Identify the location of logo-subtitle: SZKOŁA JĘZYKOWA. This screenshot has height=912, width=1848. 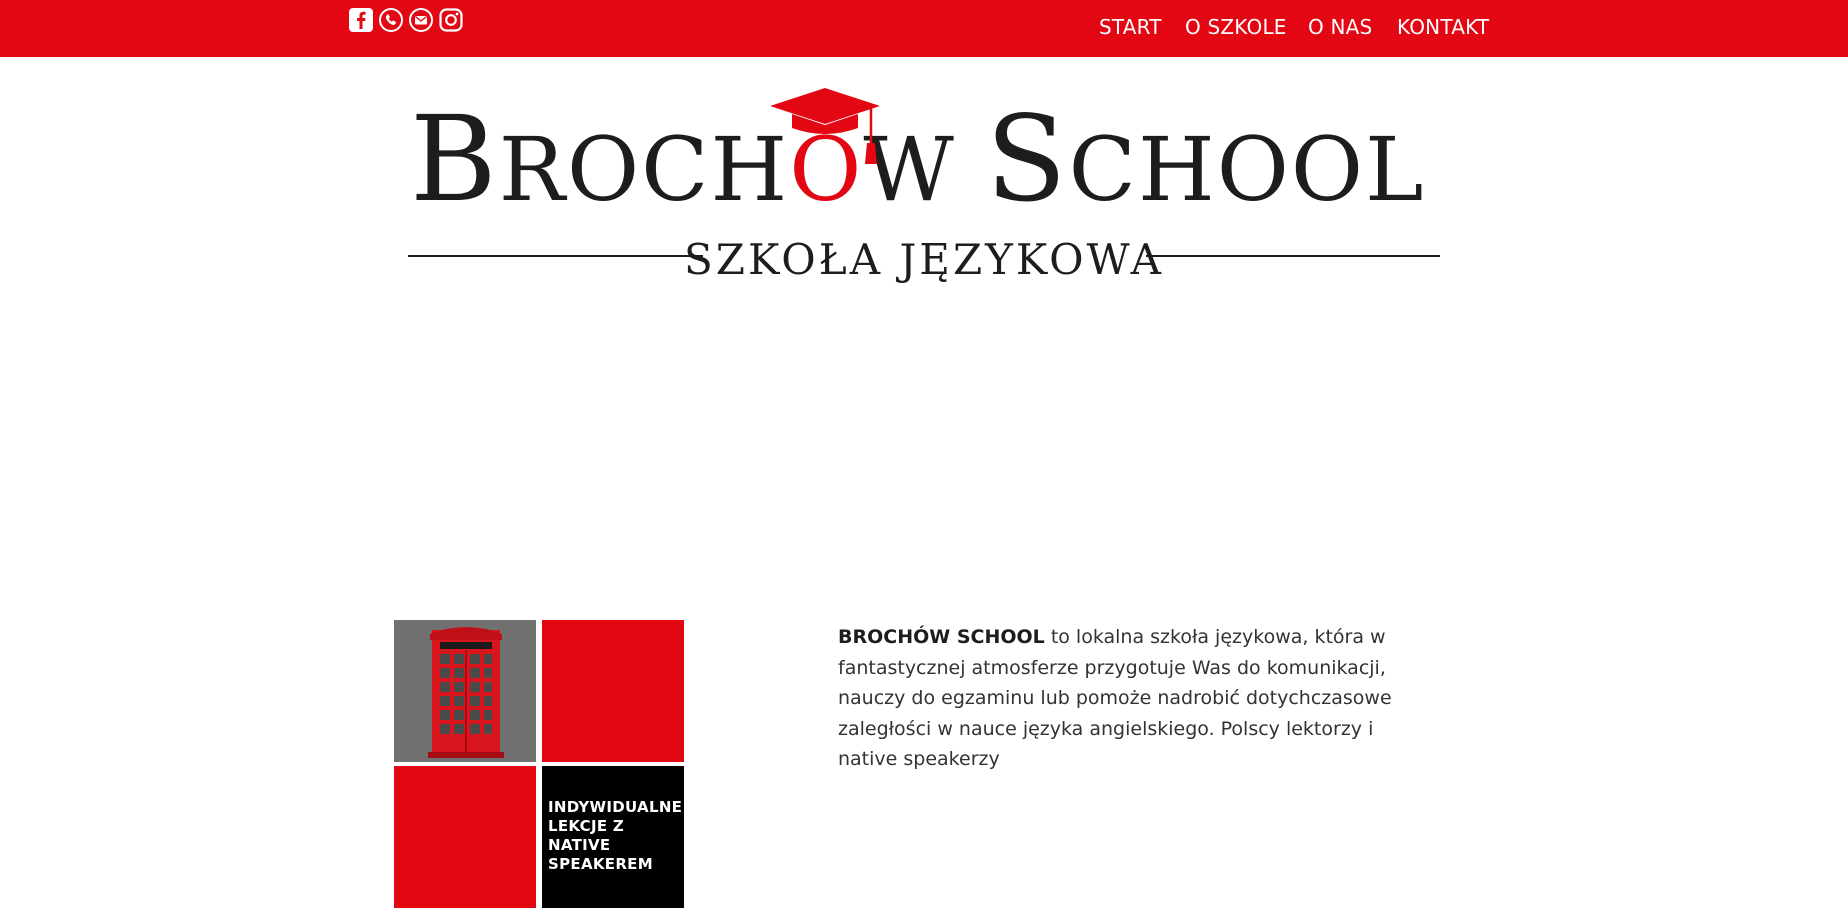
(924, 259).